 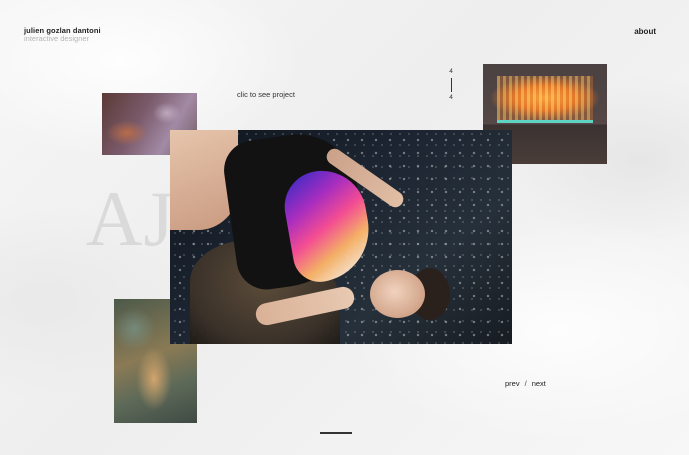 I want to click on brand-role: interactive designer, so click(x=57, y=38).